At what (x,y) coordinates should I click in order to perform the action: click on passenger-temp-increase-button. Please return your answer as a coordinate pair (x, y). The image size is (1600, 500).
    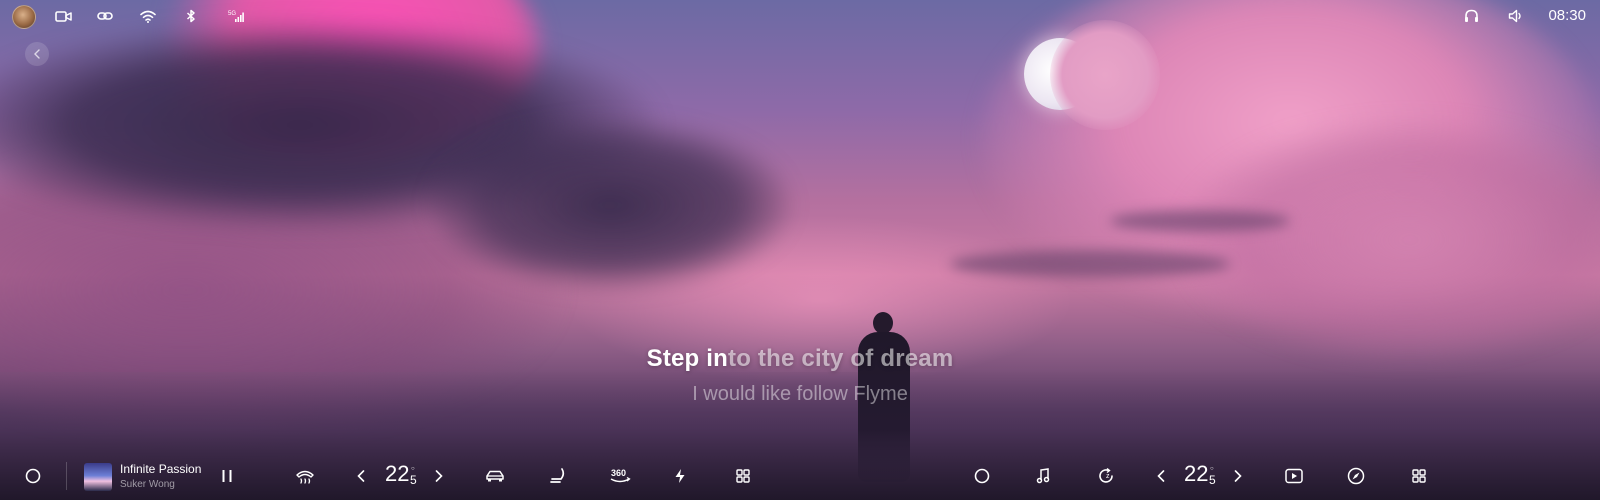
    Looking at the image, I should click on (1238, 476).